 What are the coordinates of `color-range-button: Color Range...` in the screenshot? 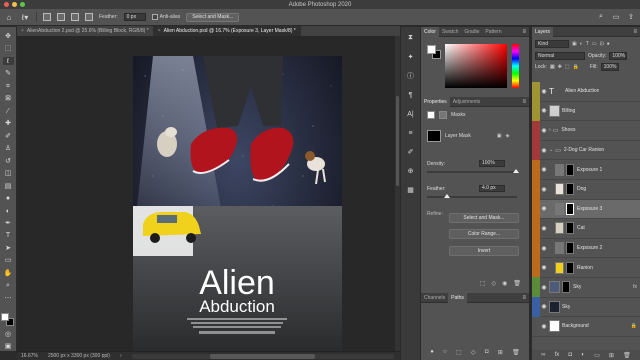 It's located at (484, 234).